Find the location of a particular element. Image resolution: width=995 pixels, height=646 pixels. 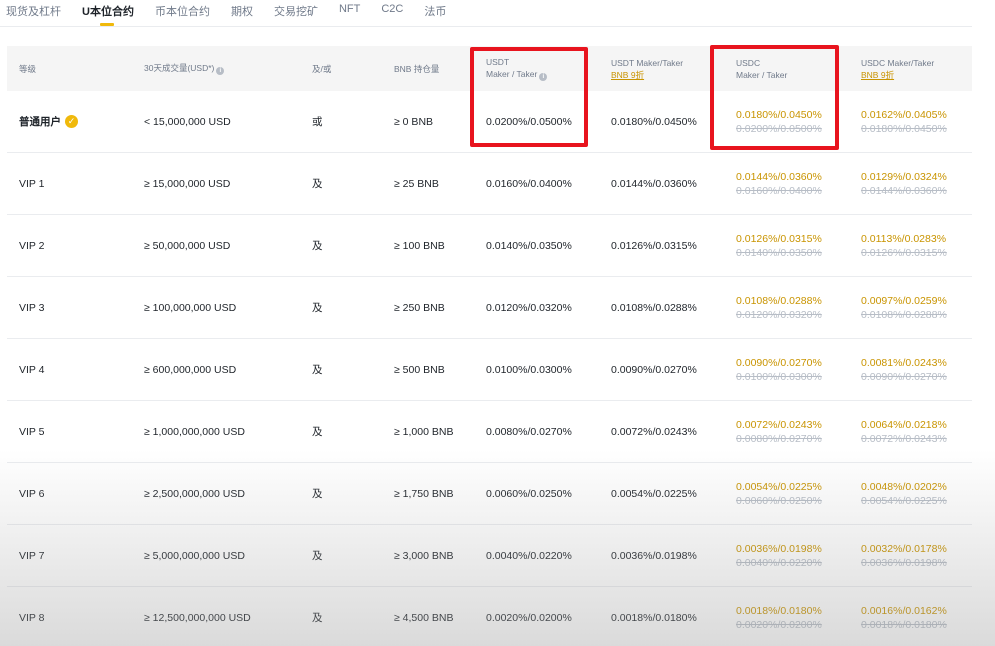

discounted-fee: 0.0129%/0.0324% is located at coordinates (904, 176).